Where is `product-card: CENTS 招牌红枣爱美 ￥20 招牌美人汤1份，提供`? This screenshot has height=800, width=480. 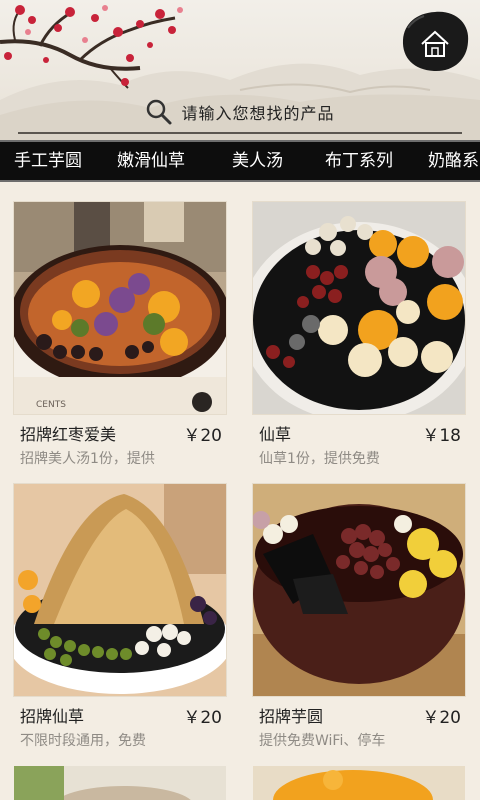 product-card: CENTS 招牌红枣爱美 ￥20 招牌美人汤1份，提供 is located at coordinates (120, 334).